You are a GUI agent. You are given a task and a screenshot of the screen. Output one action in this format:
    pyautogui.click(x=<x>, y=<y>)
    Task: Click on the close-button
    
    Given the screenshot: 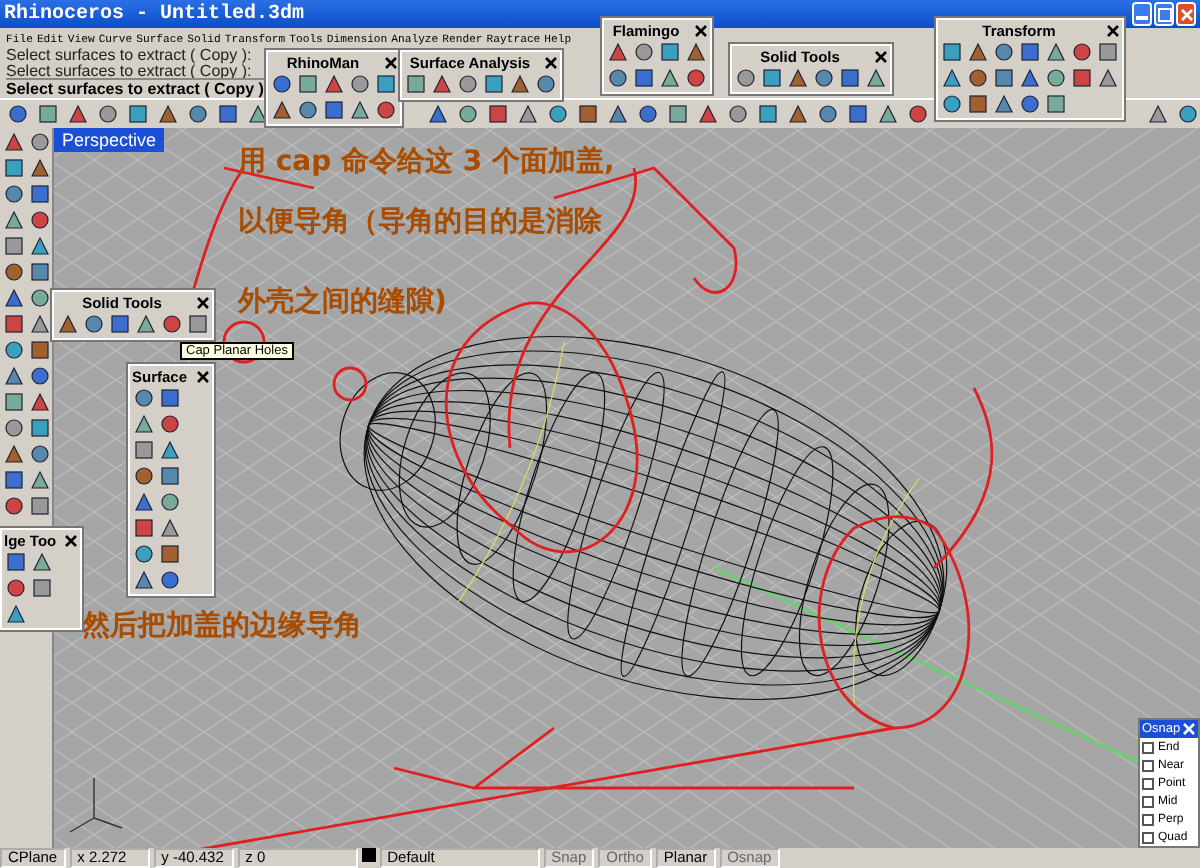 What is the action you would take?
    pyautogui.click(x=1186, y=14)
    